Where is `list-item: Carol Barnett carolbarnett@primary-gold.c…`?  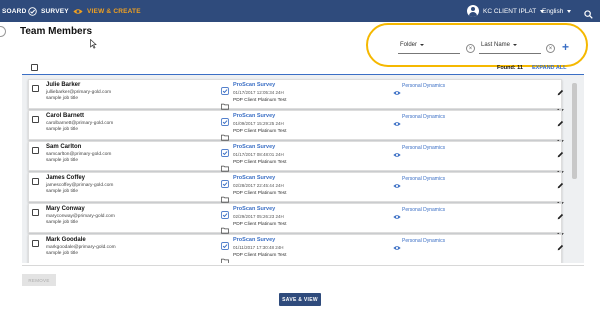 list-item: Carol Barnett carolbarnett@primary-gold.c… is located at coordinates (296, 127).